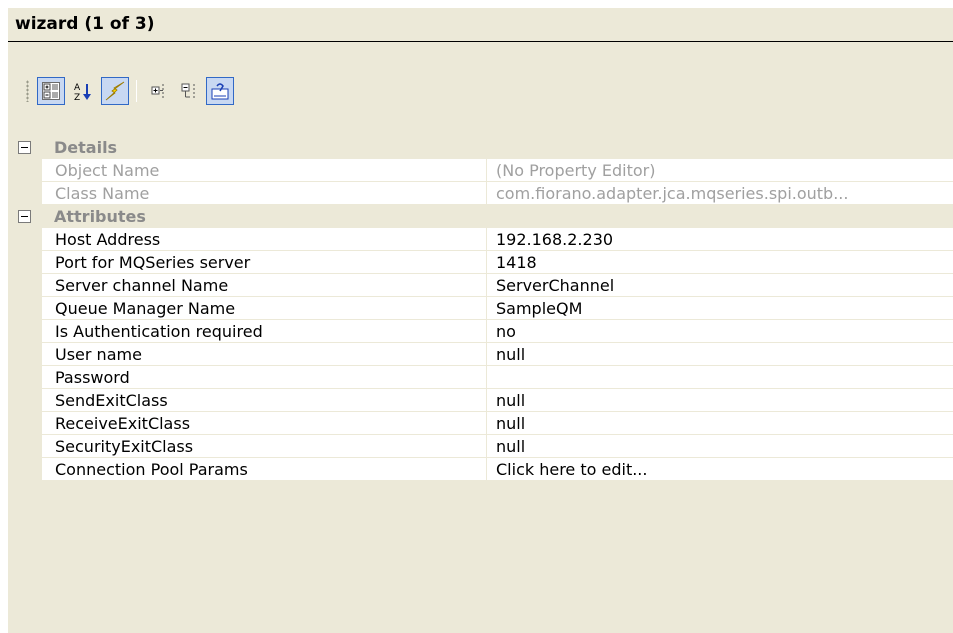 Image resolution: width=953 pixels, height=633 pixels. Describe the element at coordinates (264, 308) in the screenshot. I see `property-name: Queue Manager Name` at that location.